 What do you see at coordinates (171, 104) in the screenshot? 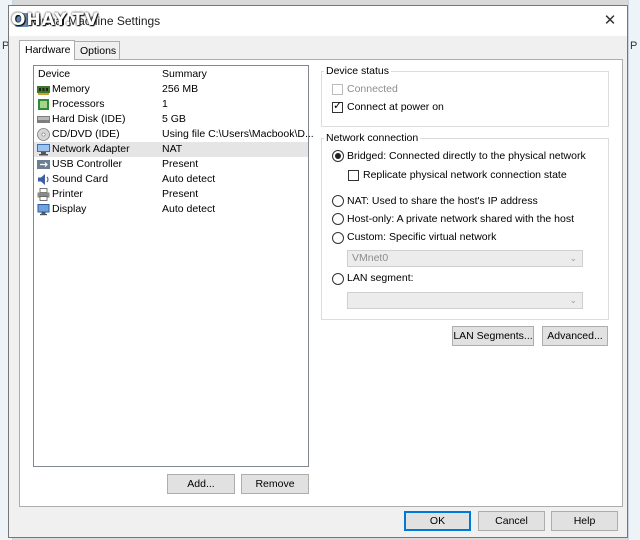
I see `device-row-processors: Processors 1` at bounding box center [171, 104].